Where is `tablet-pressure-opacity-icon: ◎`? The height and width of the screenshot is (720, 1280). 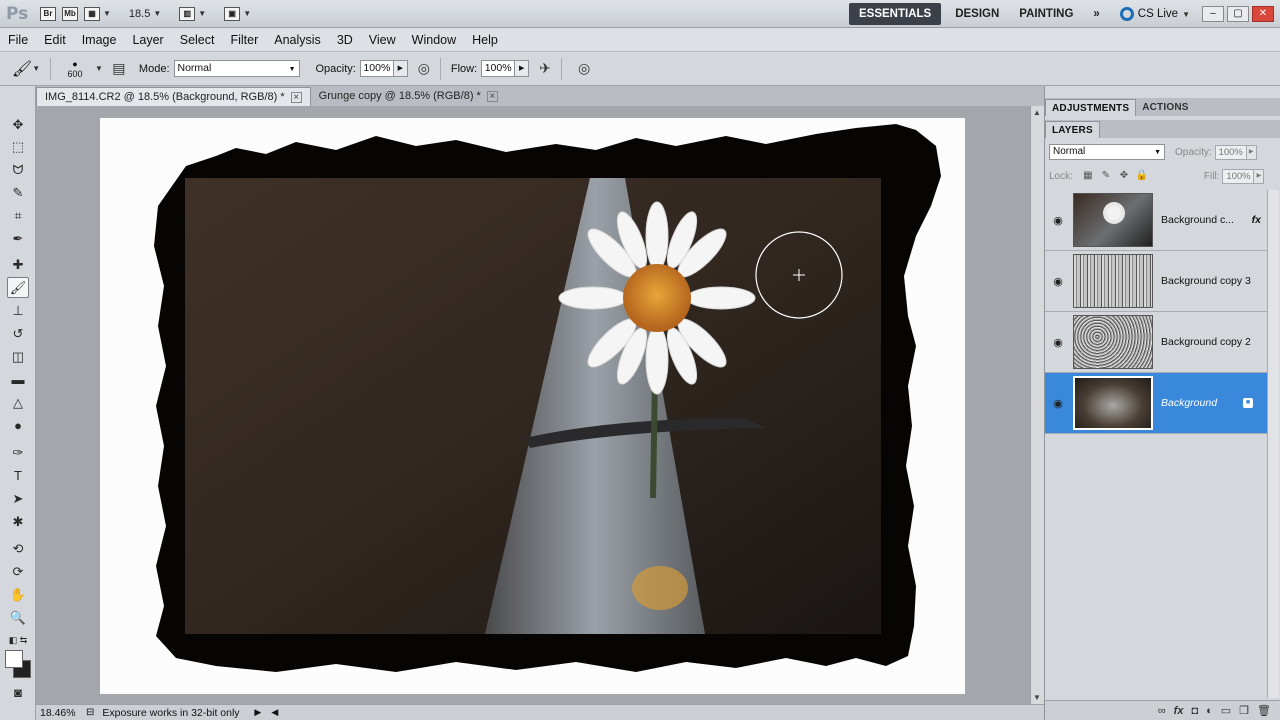 tablet-pressure-opacity-icon: ◎ is located at coordinates (424, 69).